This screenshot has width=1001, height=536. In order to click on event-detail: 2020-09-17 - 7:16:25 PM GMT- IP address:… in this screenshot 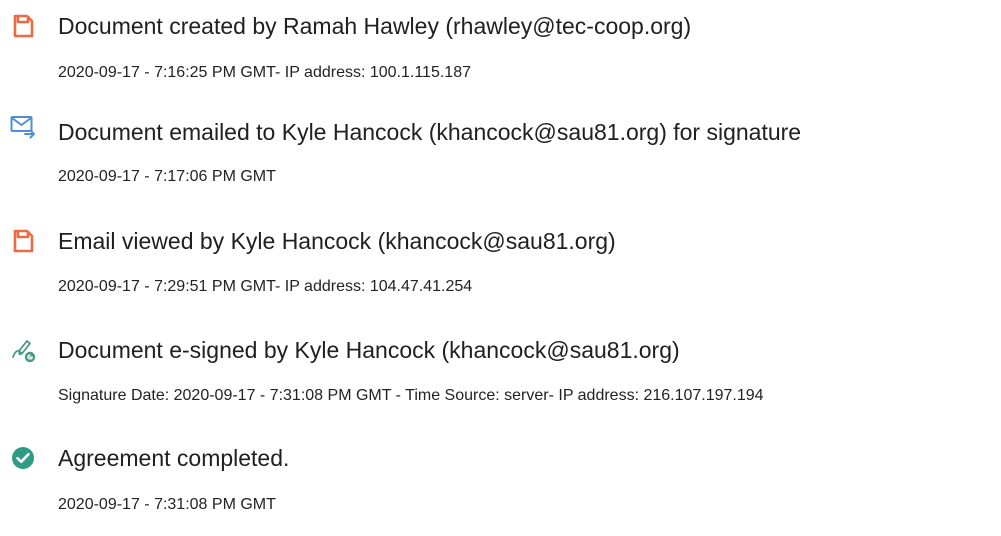, I will do `click(264, 72)`.